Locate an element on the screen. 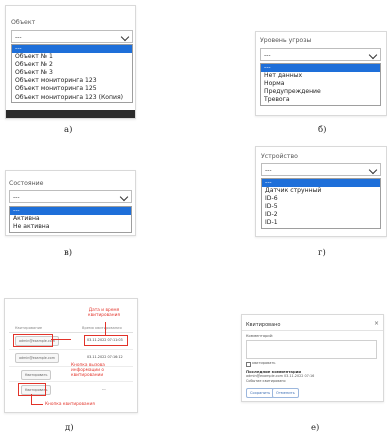 The height and width of the screenshot is (437, 387). object-select: --- is located at coordinates (72, 36).